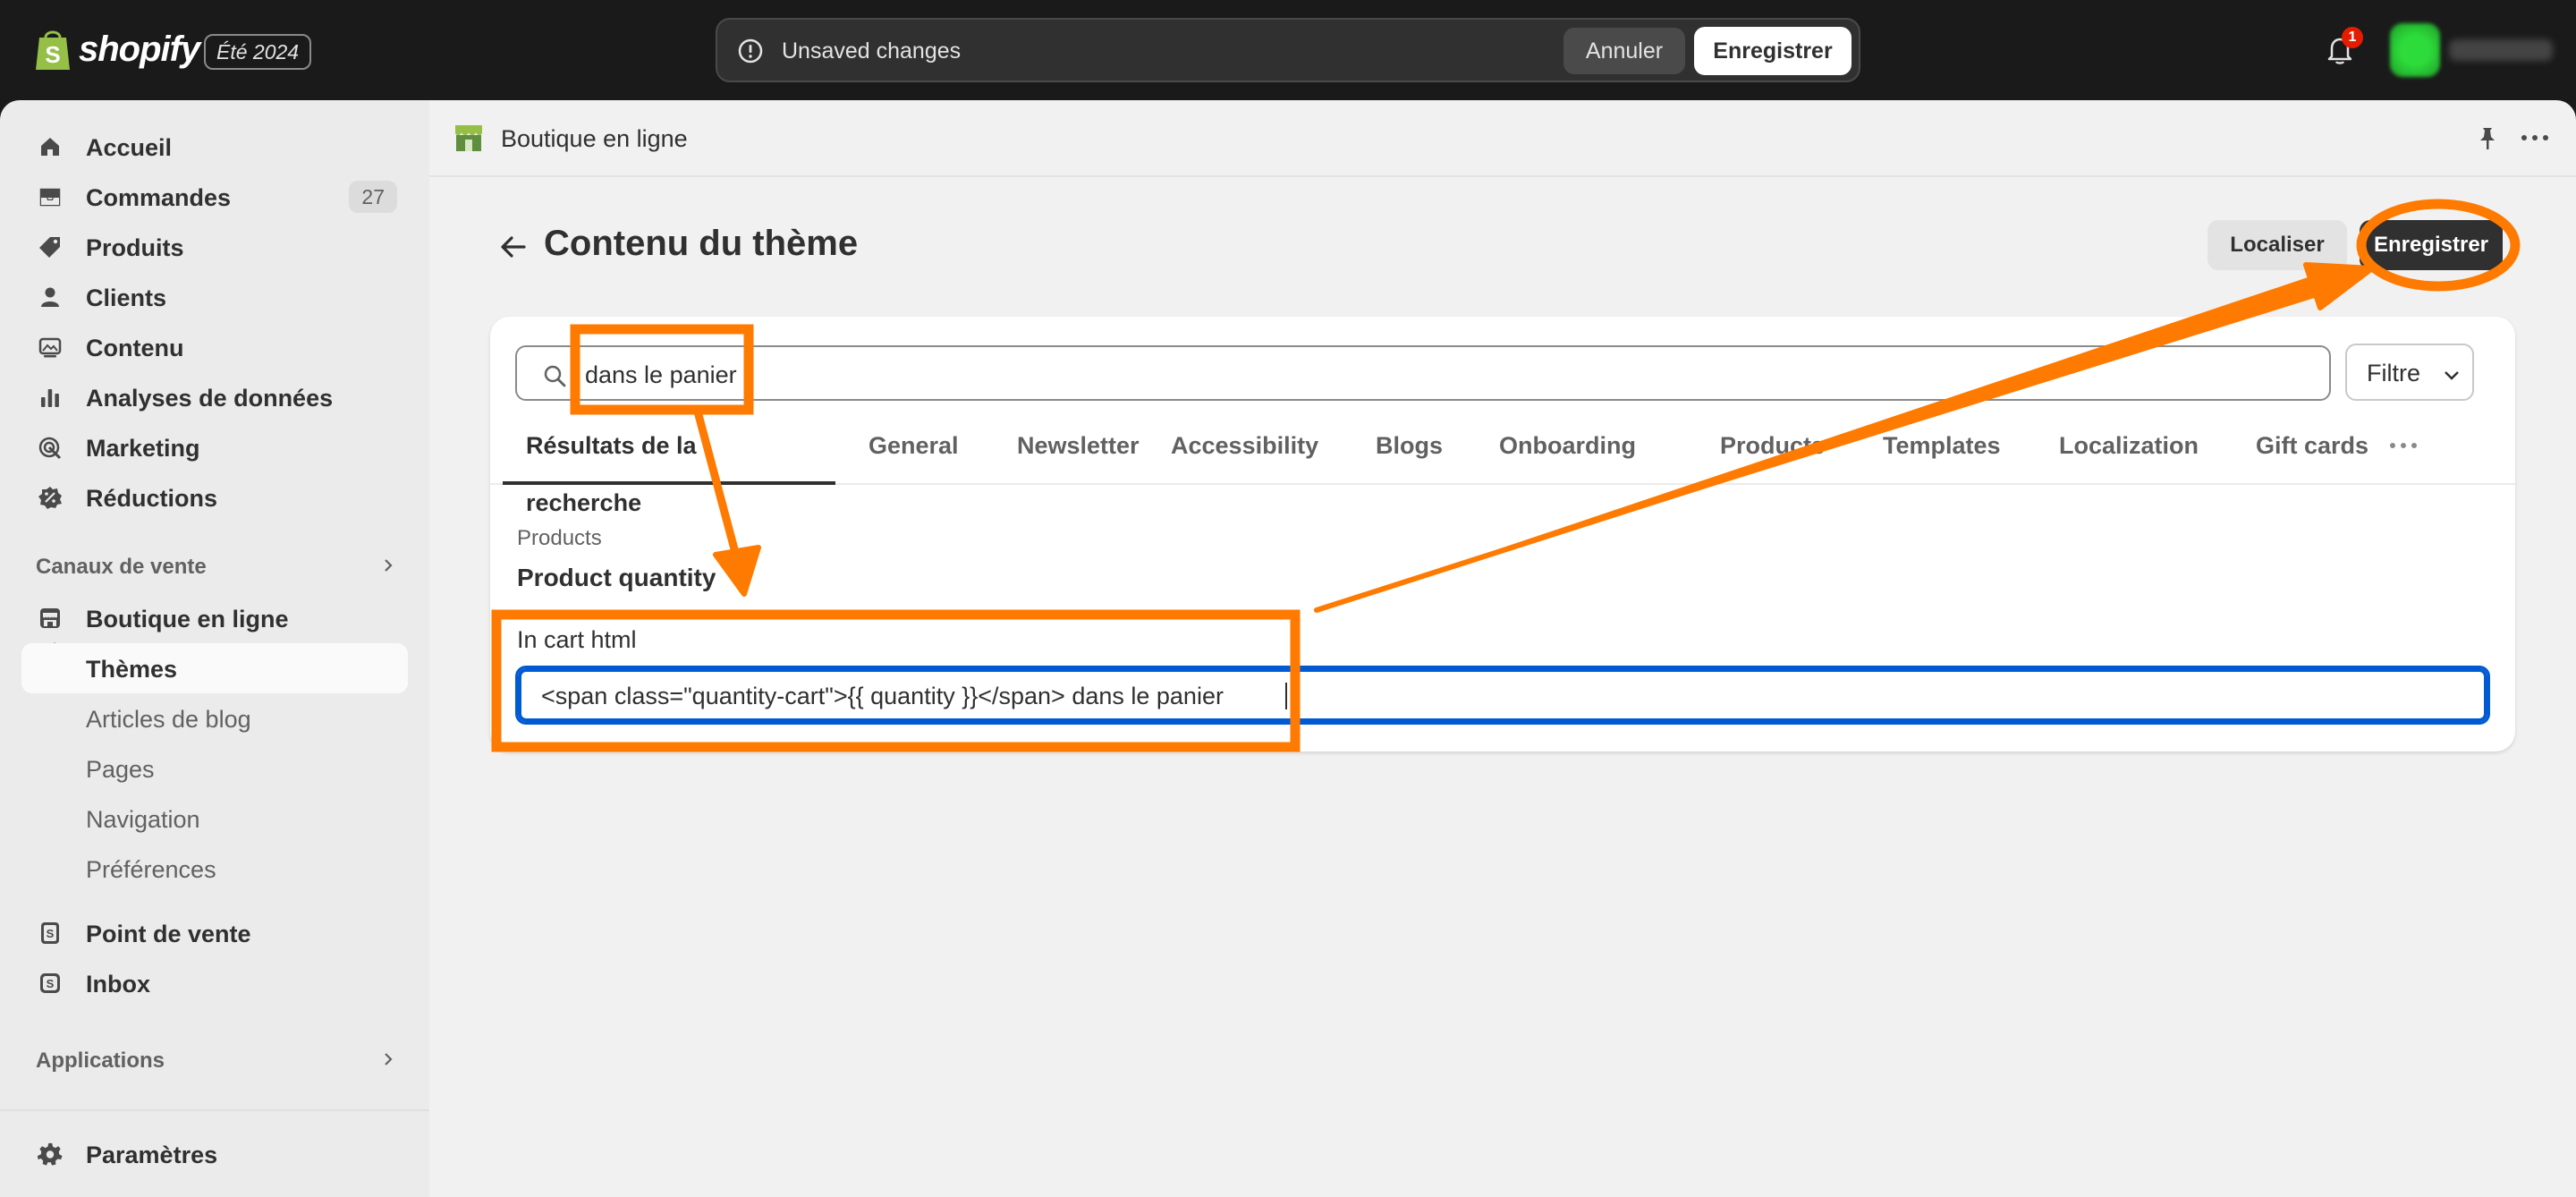  What do you see at coordinates (50, 198) in the screenshot?
I see `inbox-icon` at bounding box center [50, 198].